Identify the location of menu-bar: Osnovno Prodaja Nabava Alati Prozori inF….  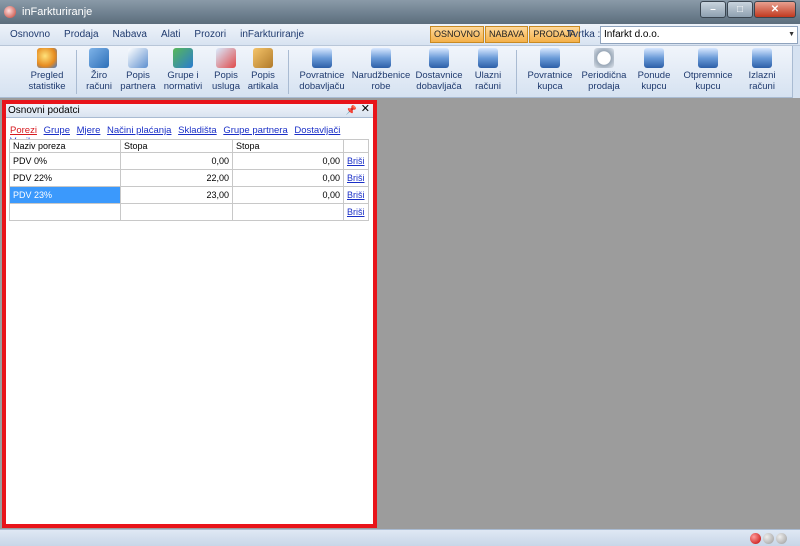
(400, 35).